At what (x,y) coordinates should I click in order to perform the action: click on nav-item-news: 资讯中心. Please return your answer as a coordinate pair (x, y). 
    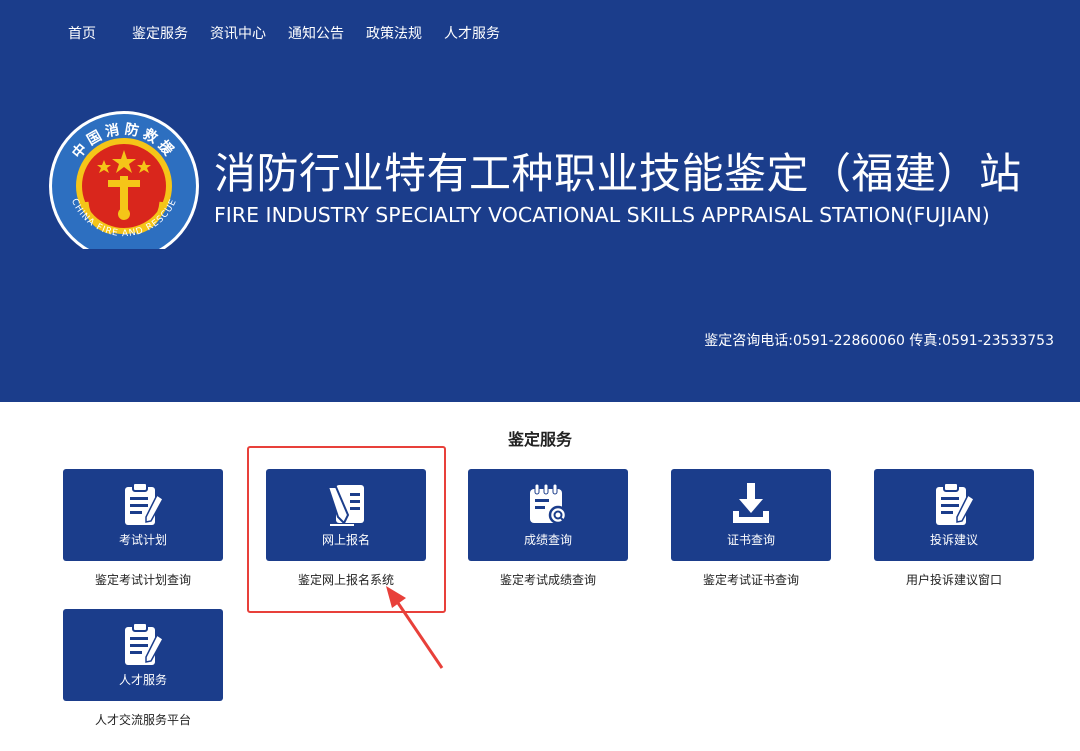
    Looking at the image, I should click on (238, 34).